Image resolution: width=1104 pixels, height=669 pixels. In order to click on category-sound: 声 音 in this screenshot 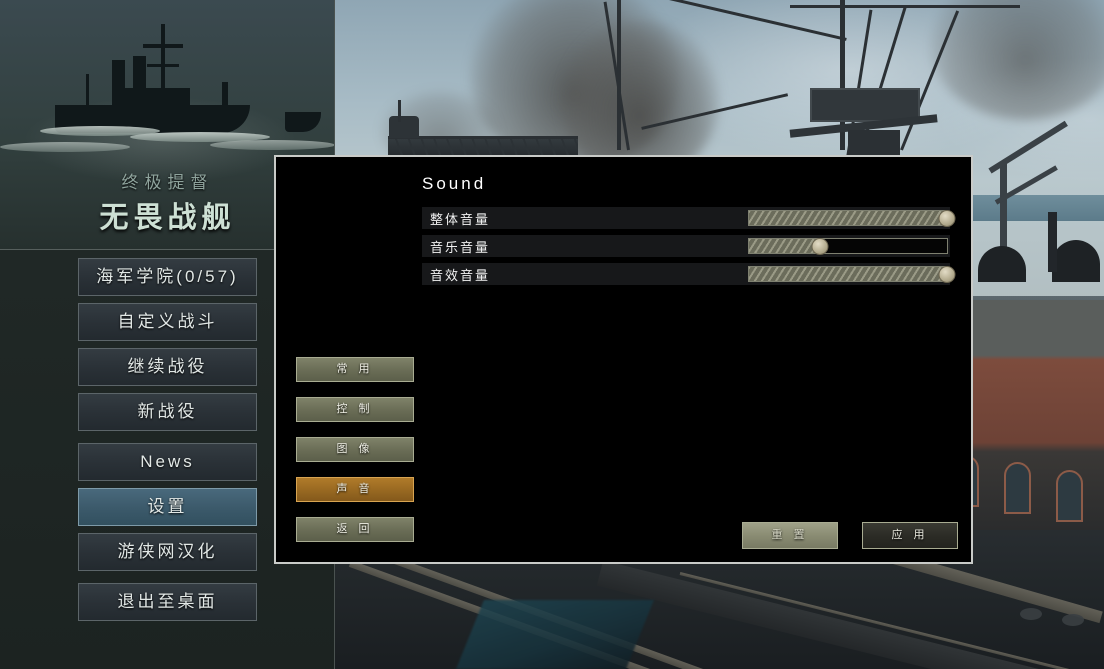, I will do `click(355, 489)`.